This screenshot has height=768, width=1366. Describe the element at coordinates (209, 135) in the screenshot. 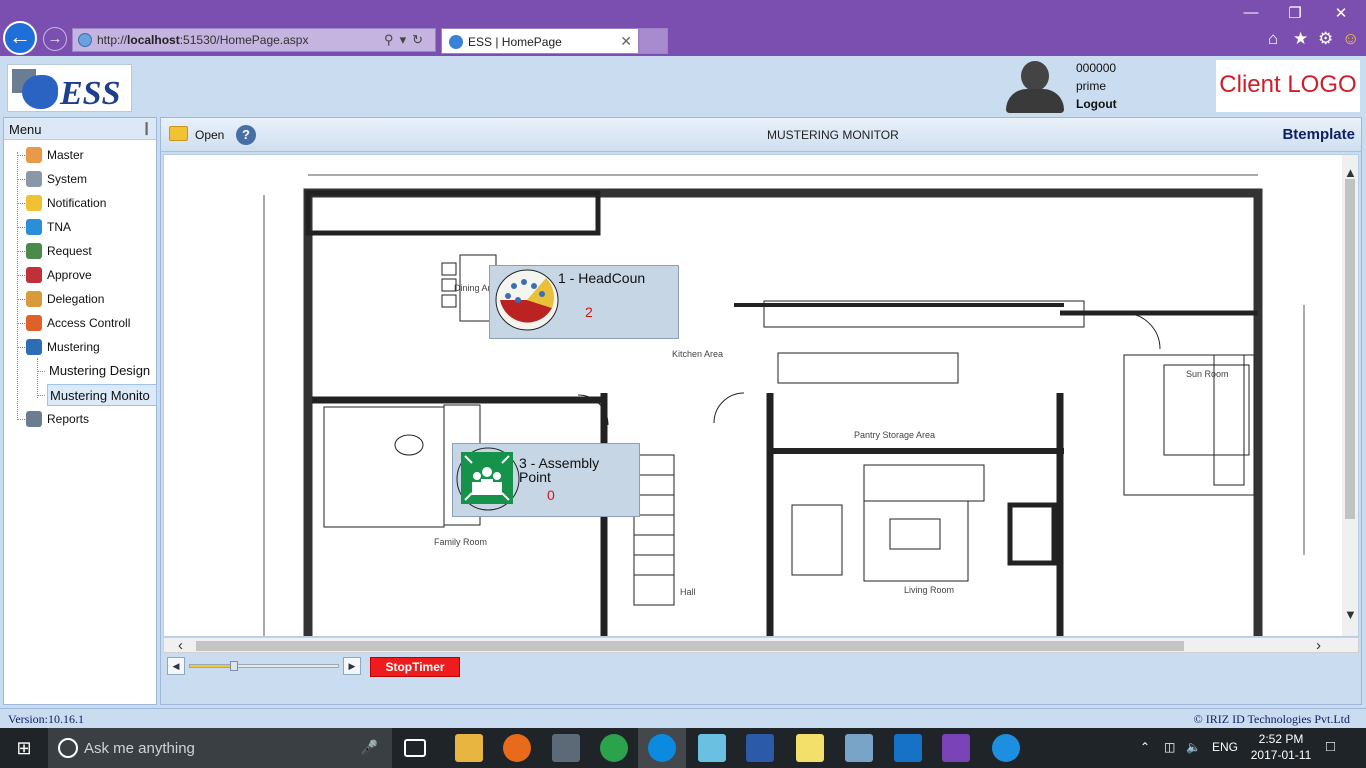

I see `open-button: Open` at that location.